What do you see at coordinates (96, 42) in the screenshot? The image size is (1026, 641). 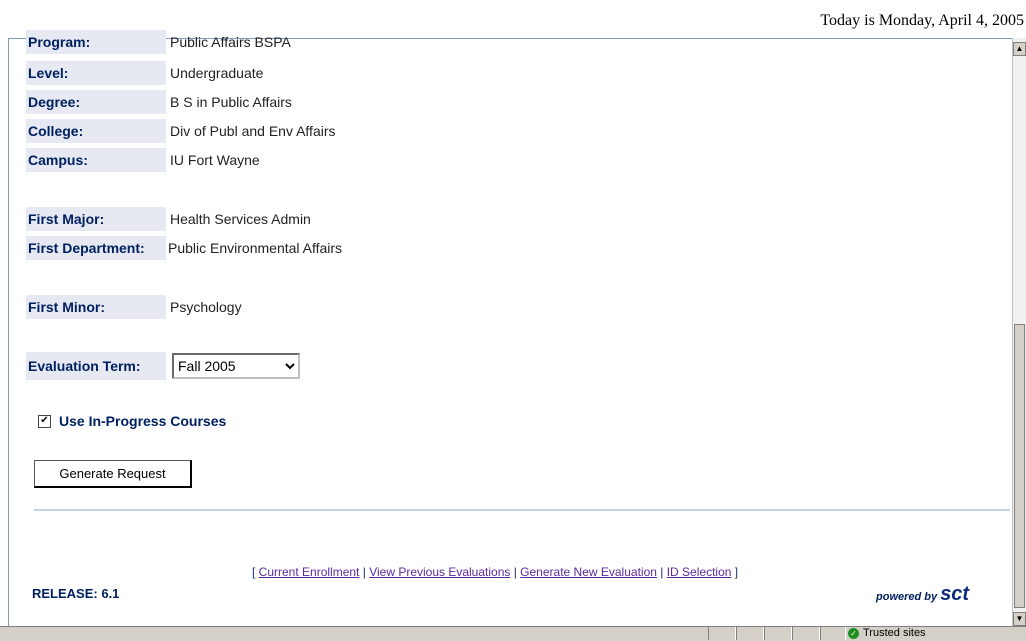 I see `program-label: Program:` at bounding box center [96, 42].